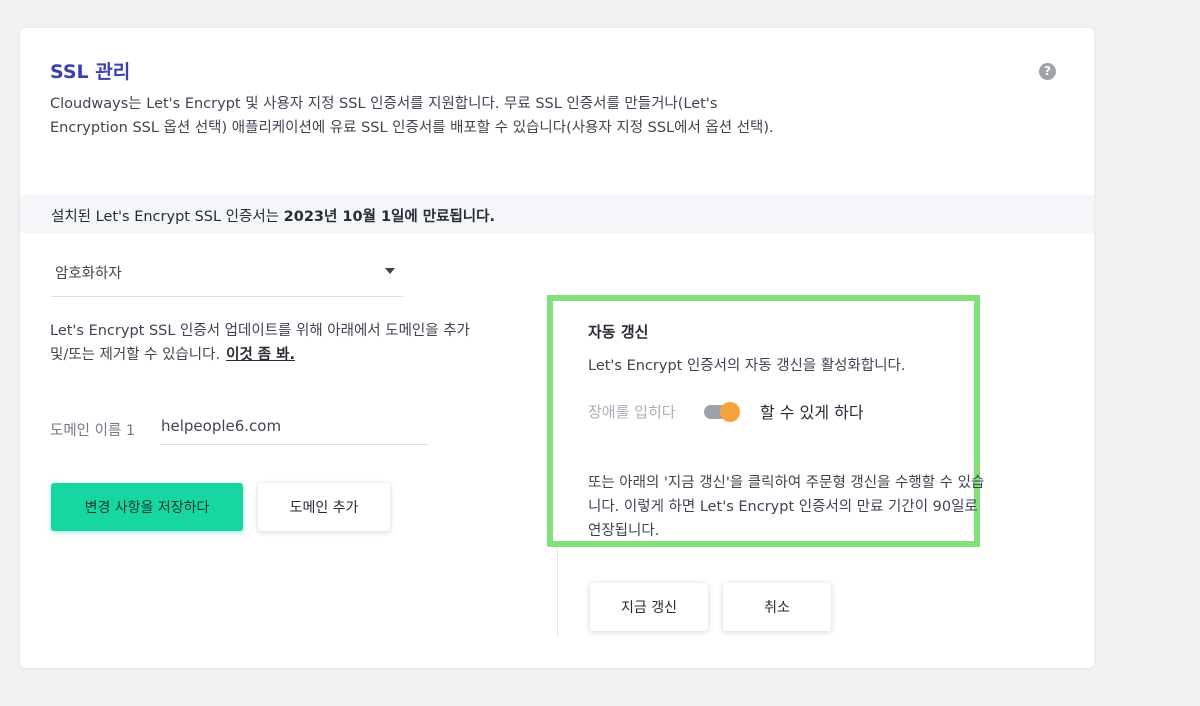  I want to click on expiry-date: 2023년 10월 1일에 만료됩니다., so click(389, 217).